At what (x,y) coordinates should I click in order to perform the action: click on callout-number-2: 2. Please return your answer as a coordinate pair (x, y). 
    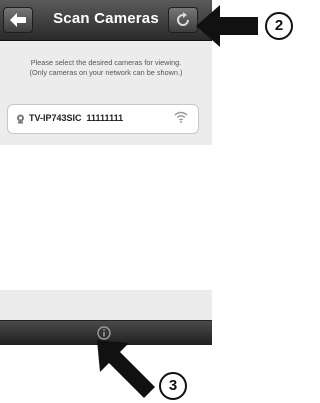
    Looking at the image, I should click on (279, 26).